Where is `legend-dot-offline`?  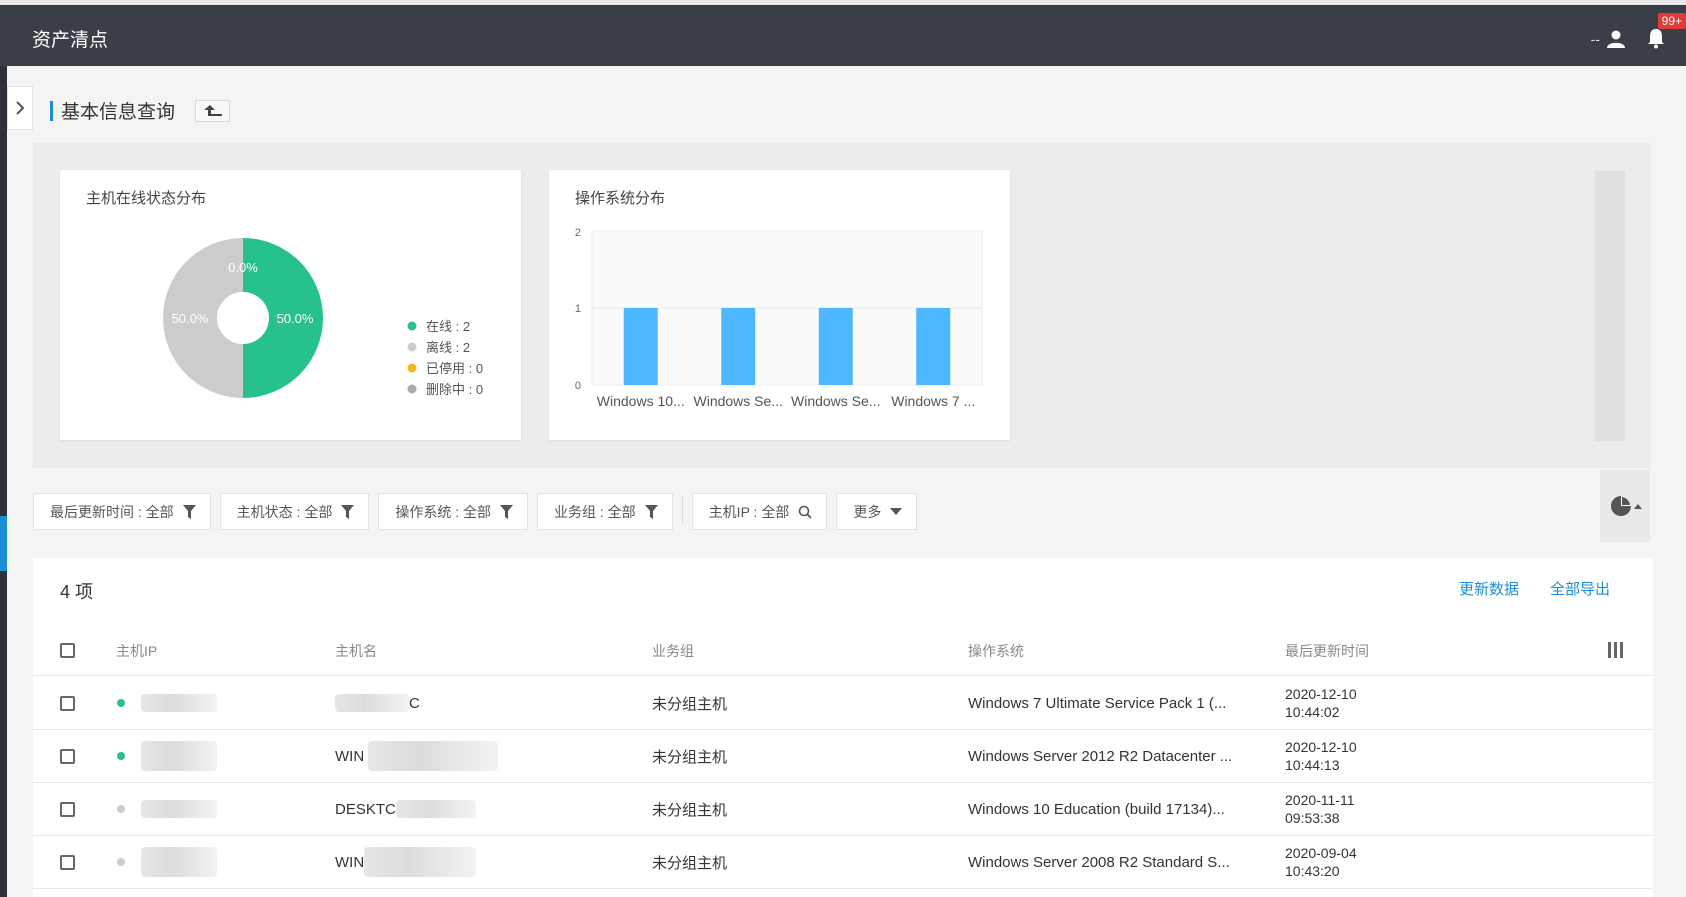 legend-dot-offline is located at coordinates (412, 347).